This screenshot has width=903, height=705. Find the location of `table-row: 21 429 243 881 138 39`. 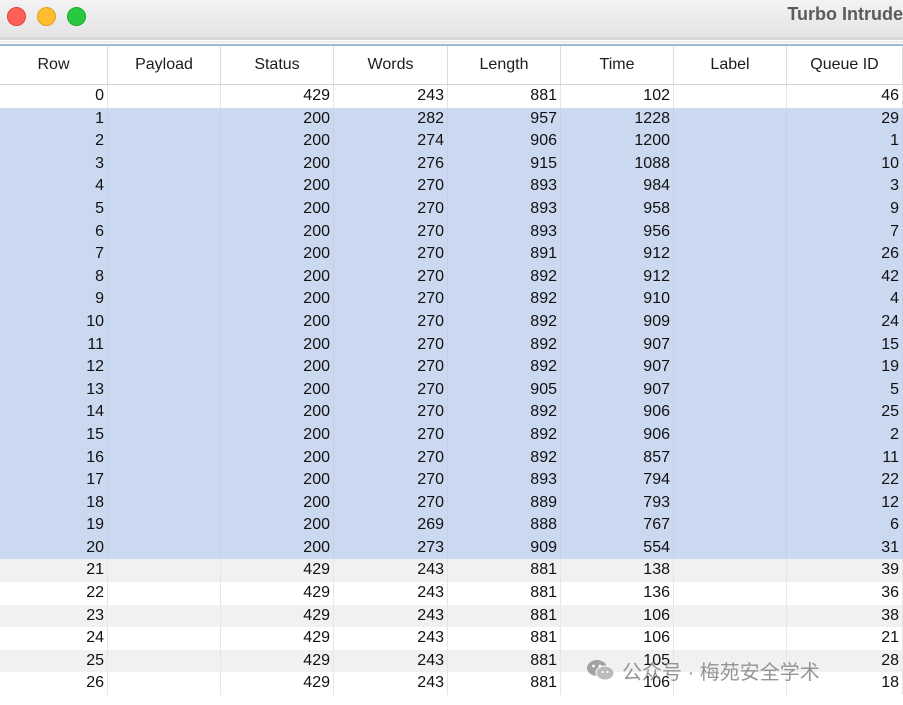

table-row: 21 429 243 881 138 39 is located at coordinates (451, 571).